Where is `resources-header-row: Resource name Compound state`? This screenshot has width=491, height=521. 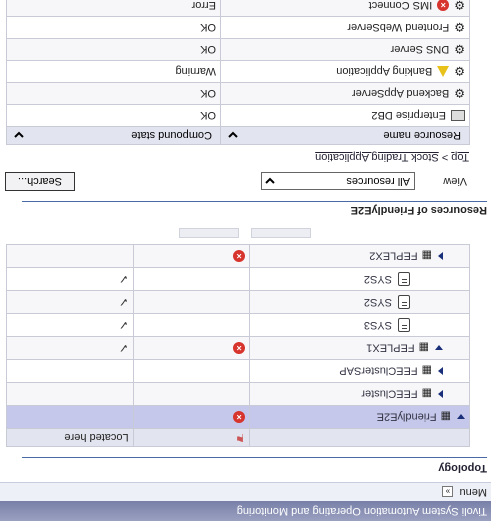
resources-header-row: Resource name Compound state is located at coordinates (238, 135).